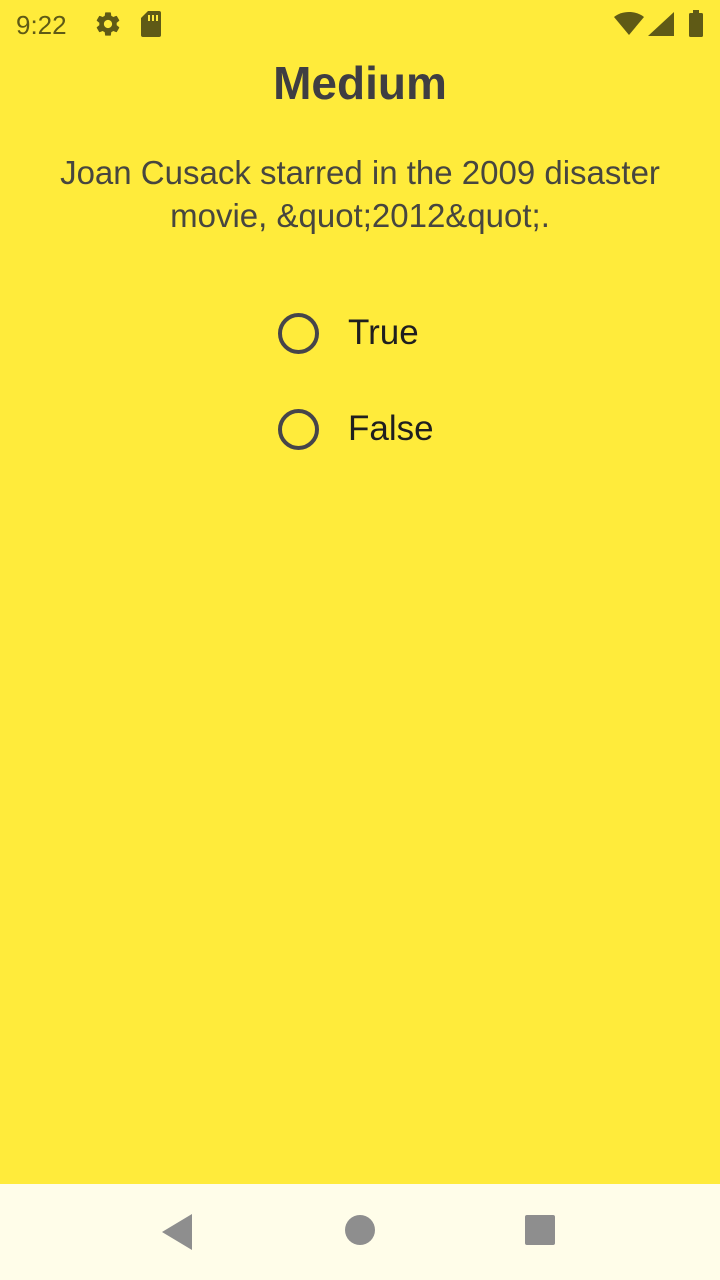 This screenshot has height=1280, width=720. I want to click on status-time: 9:22, so click(41, 25).